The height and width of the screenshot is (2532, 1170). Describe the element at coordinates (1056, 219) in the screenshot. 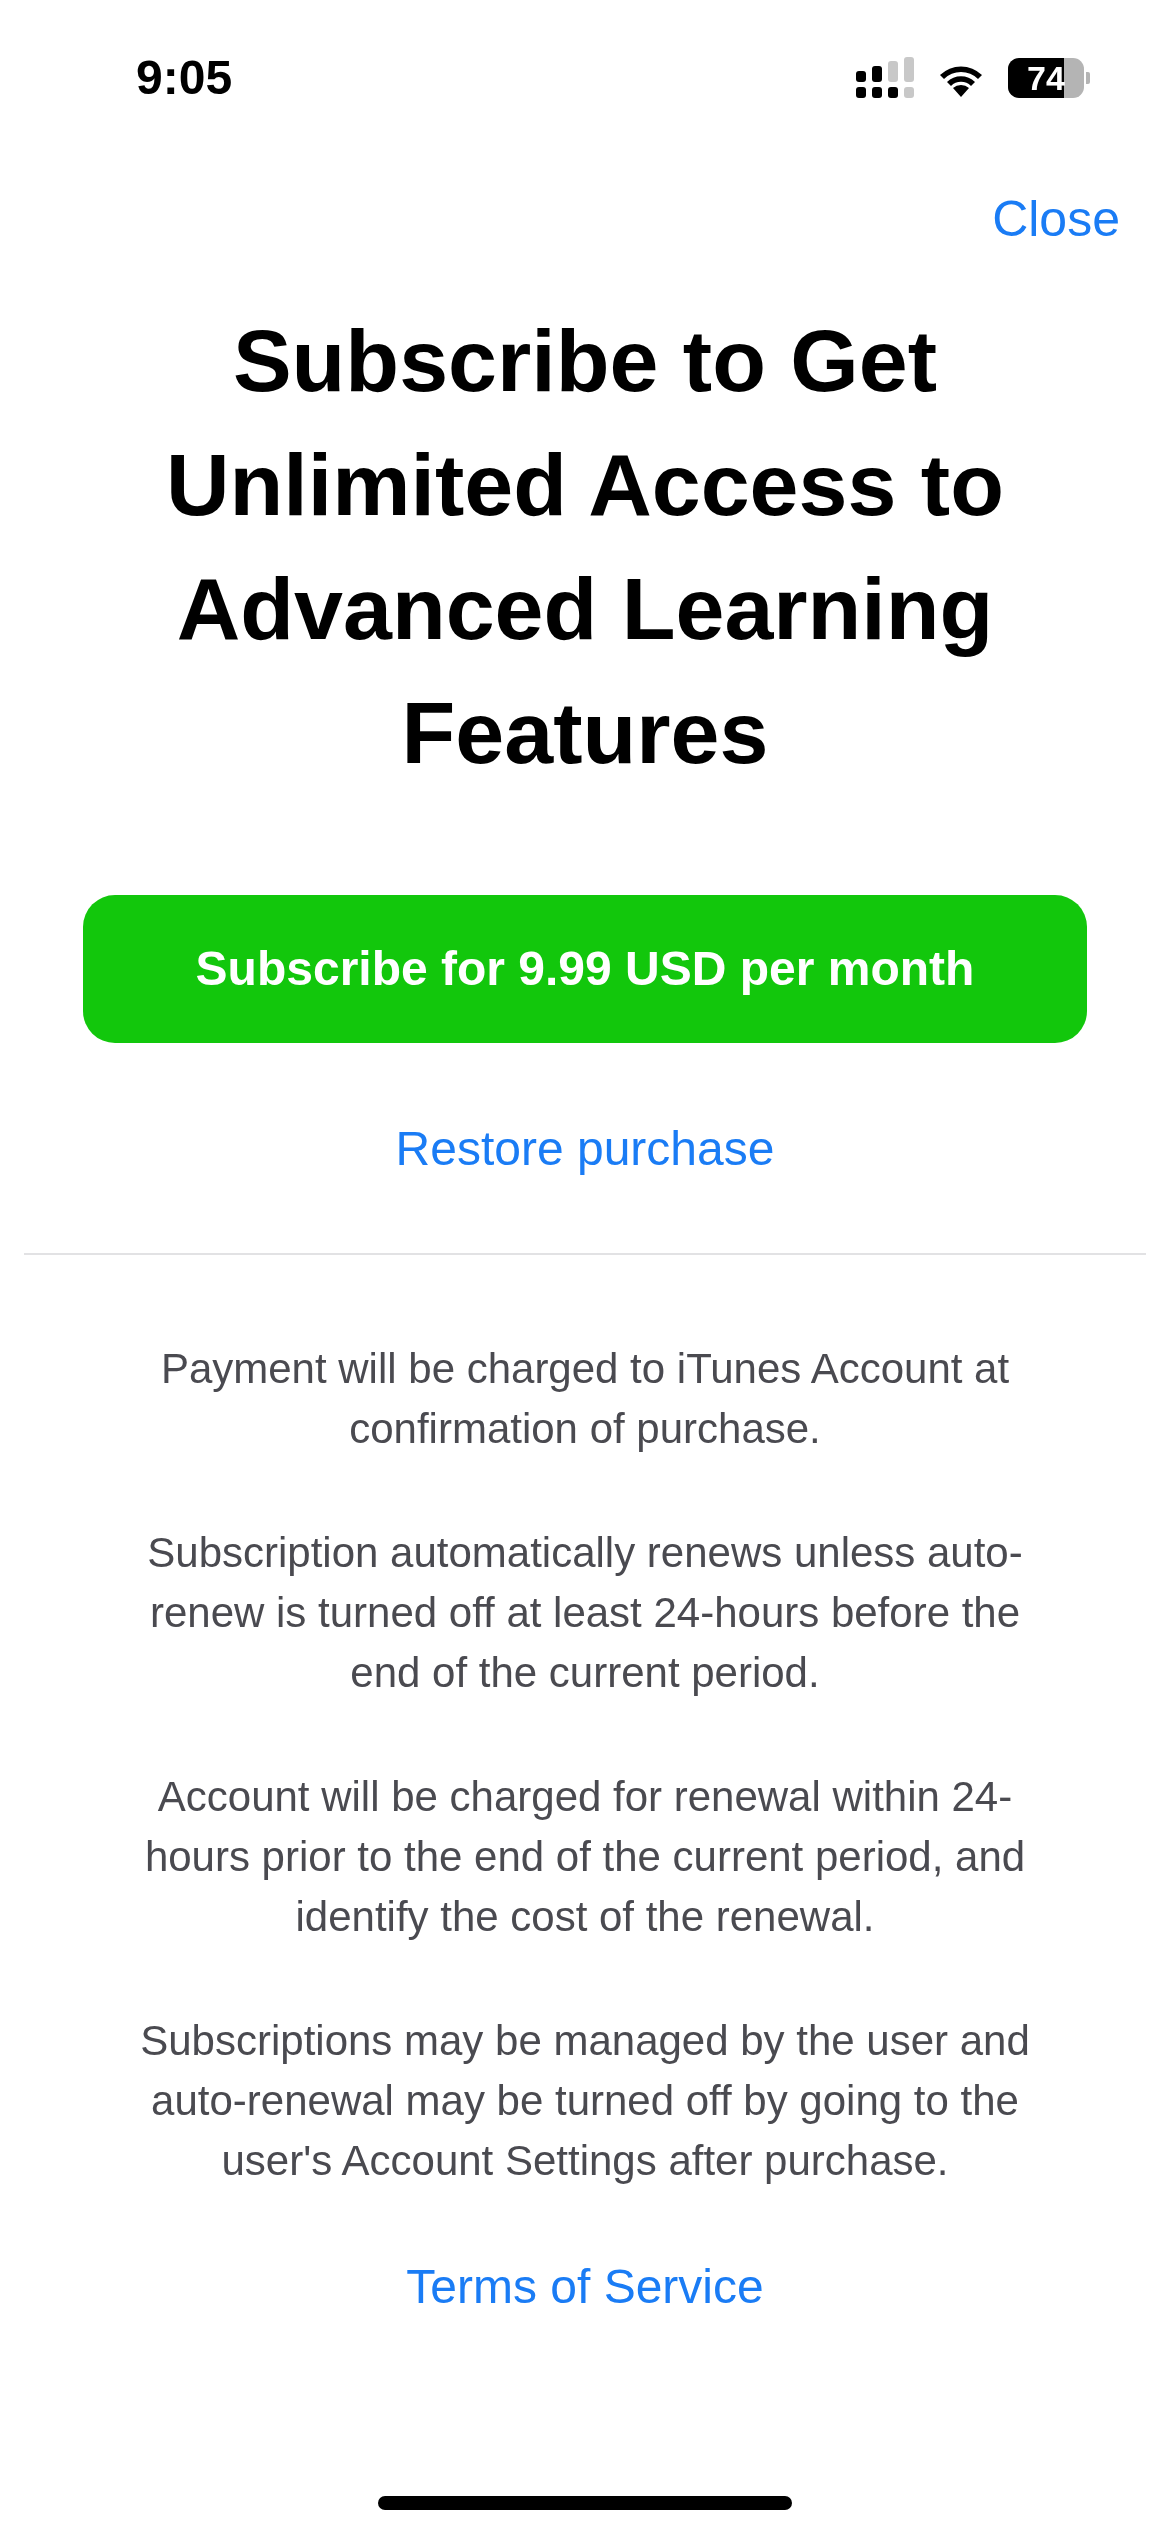

I see `close-button: Close` at that location.